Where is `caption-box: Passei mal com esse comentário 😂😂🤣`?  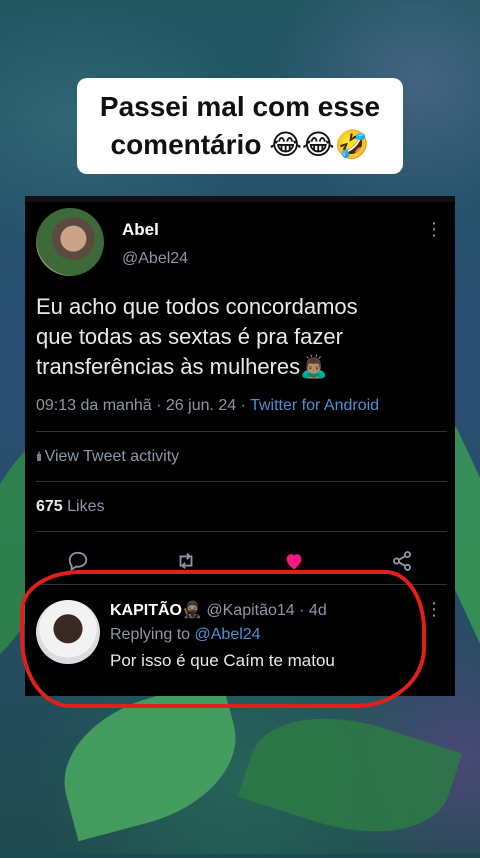 caption-box: Passei mal com esse comentário 😂😂🤣 is located at coordinates (240, 126).